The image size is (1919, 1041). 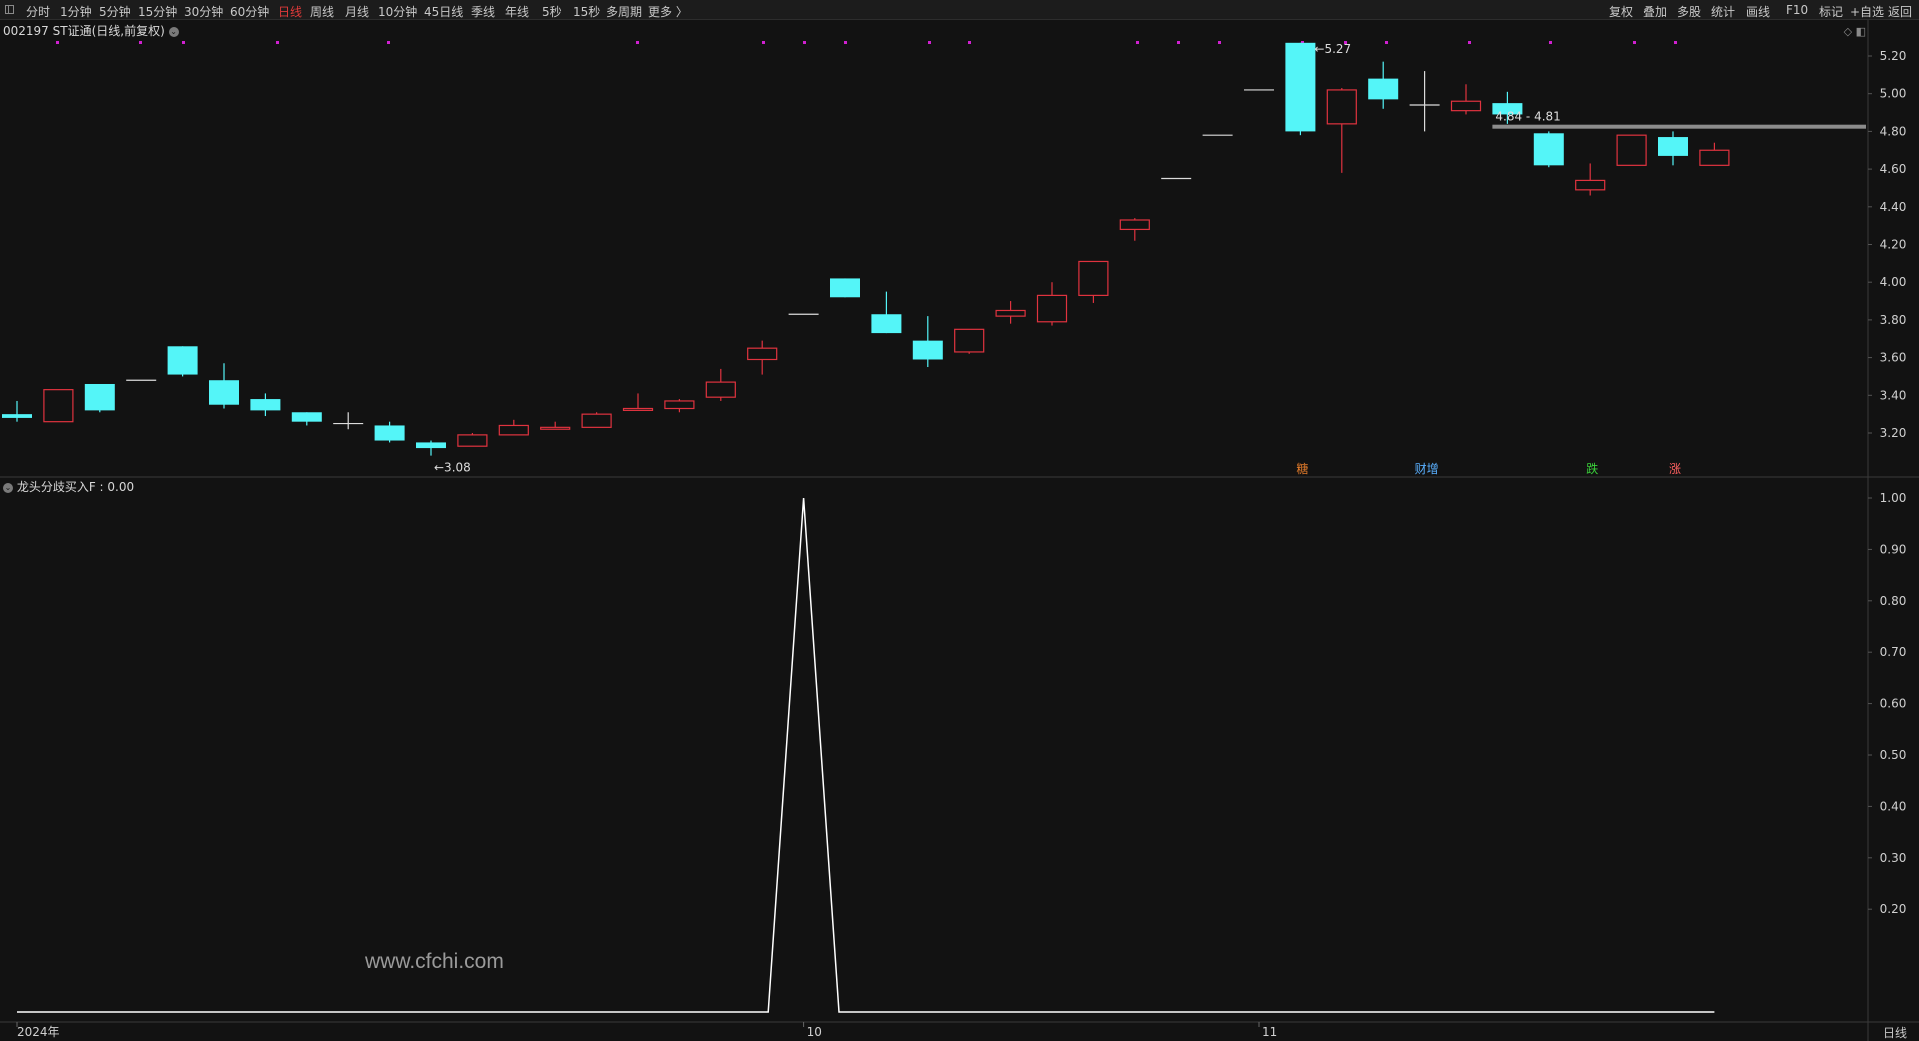 I want to click on indicator-tick-label: 0.20, so click(x=1893, y=909).